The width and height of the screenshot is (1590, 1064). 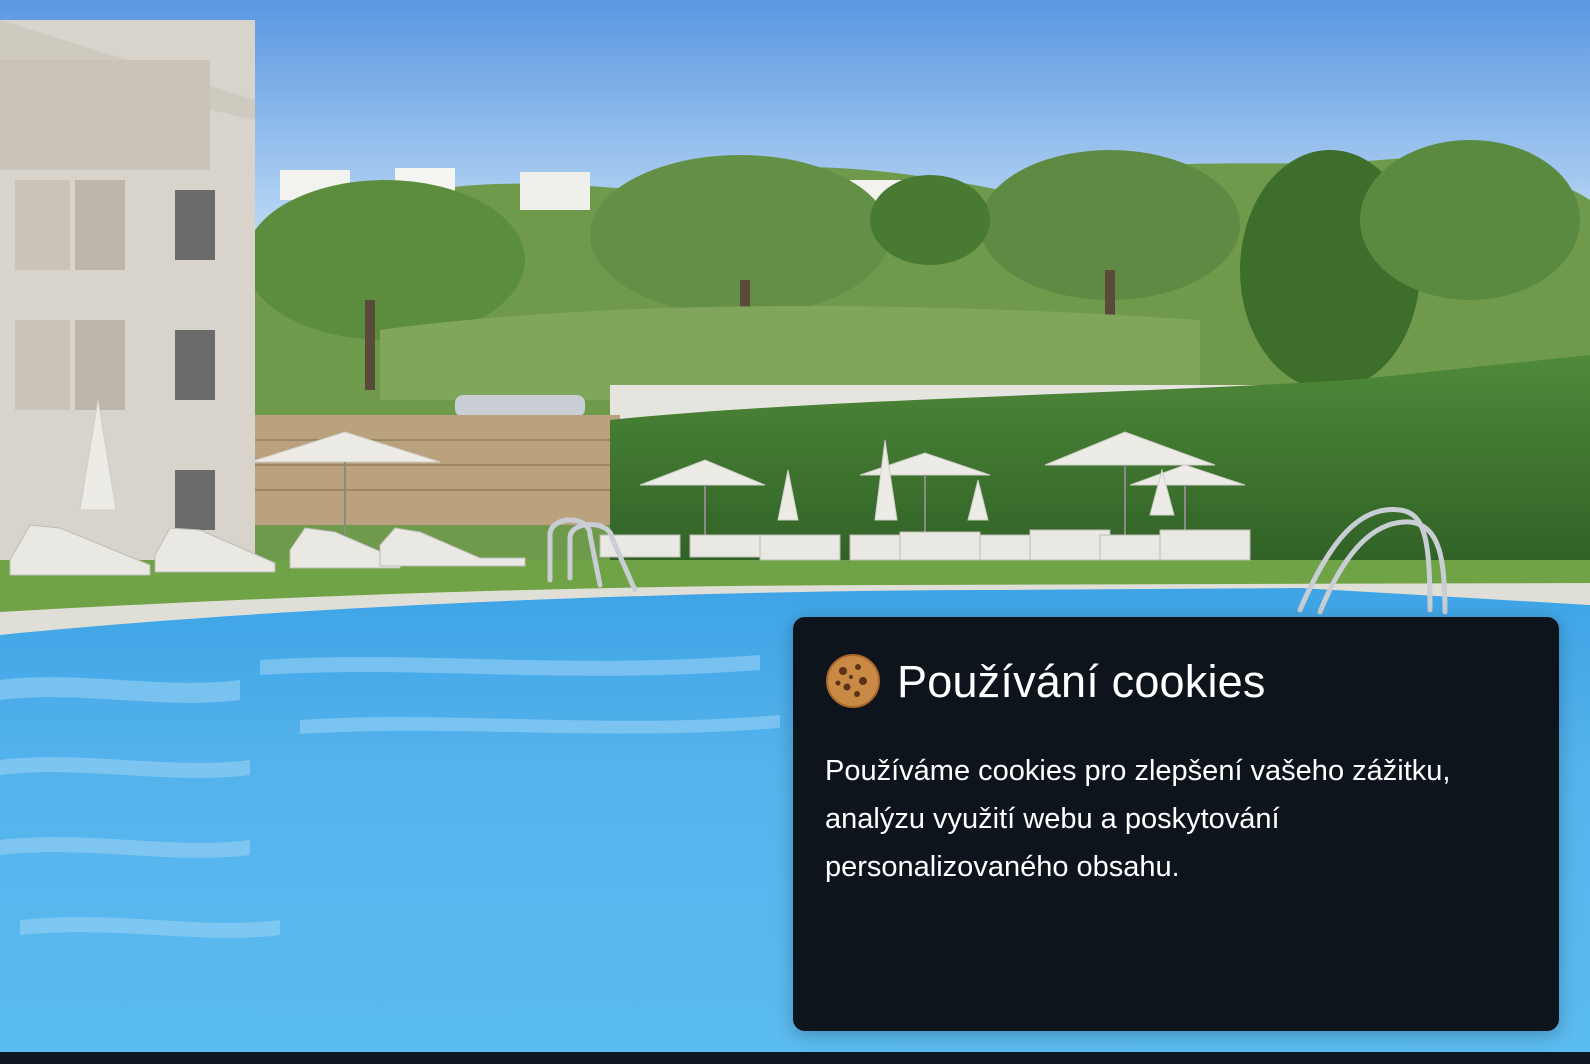 What do you see at coordinates (795, 1058) in the screenshot?
I see `bottom-bar` at bounding box center [795, 1058].